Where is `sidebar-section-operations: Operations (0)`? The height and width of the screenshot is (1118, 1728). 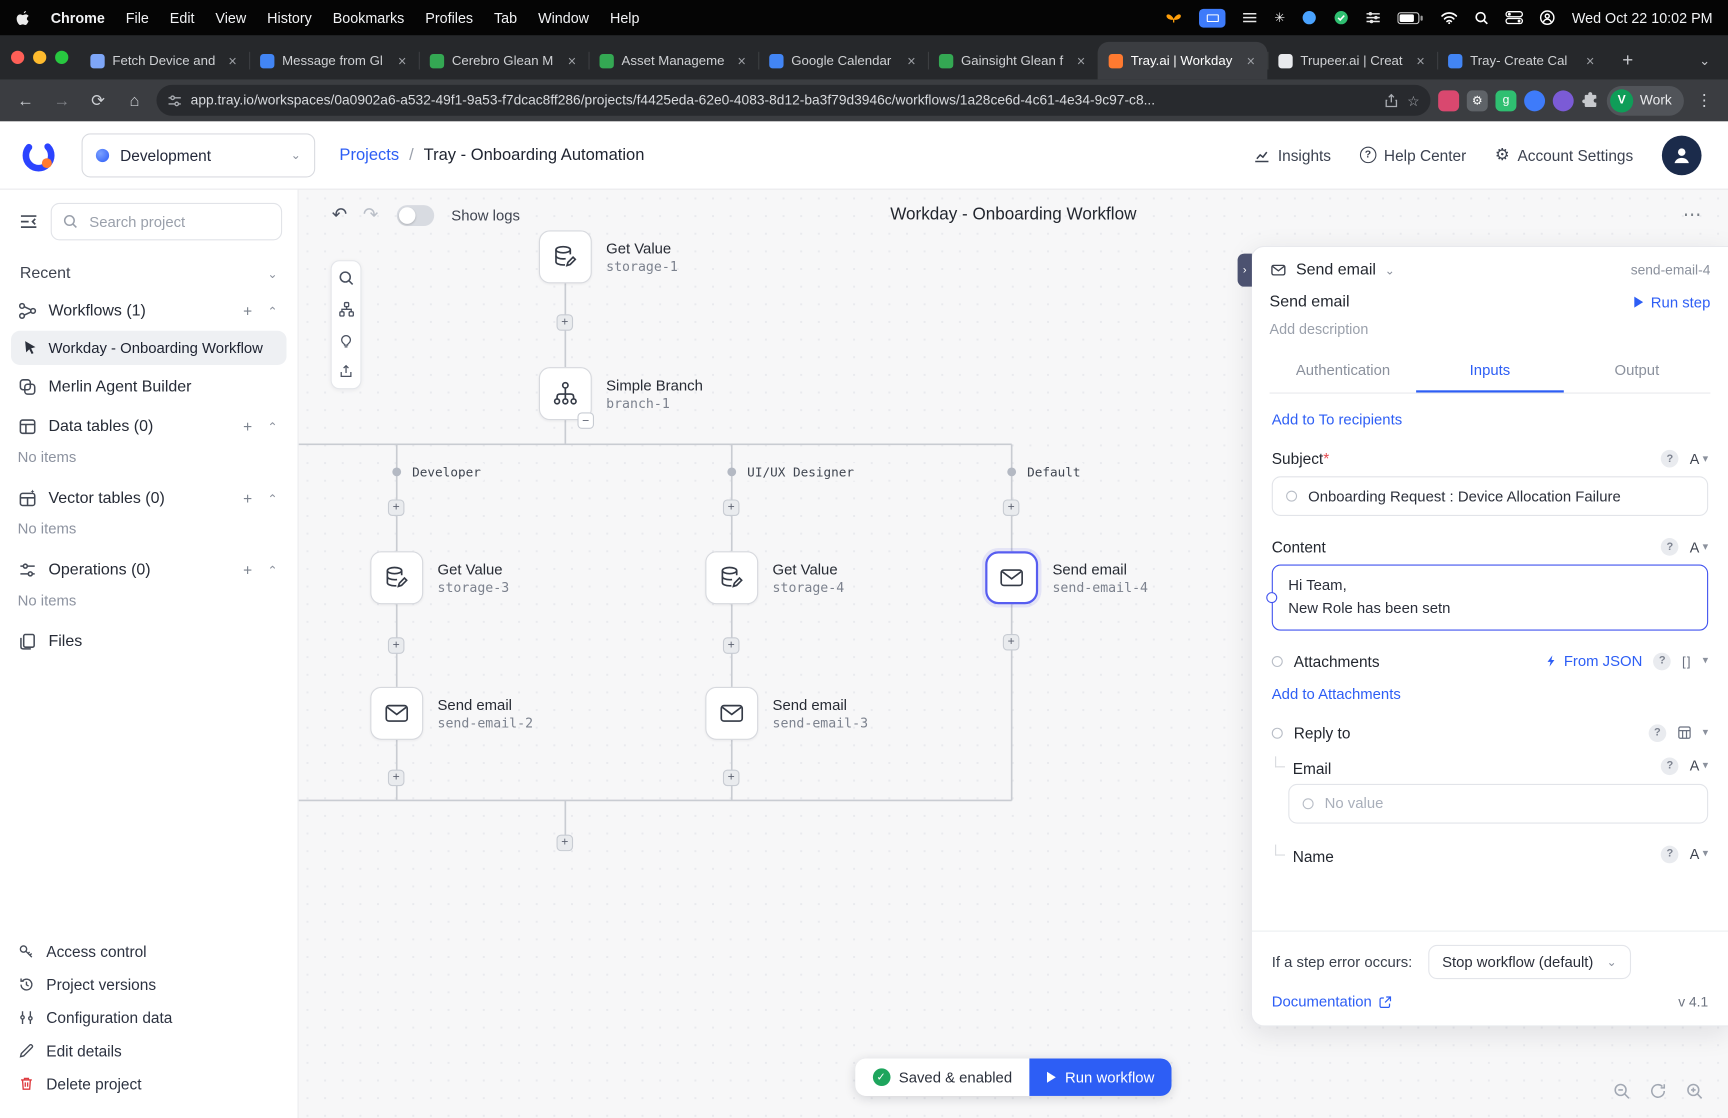
sidebar-section-operations: Operations (0) is located at coordinates (149, 570).